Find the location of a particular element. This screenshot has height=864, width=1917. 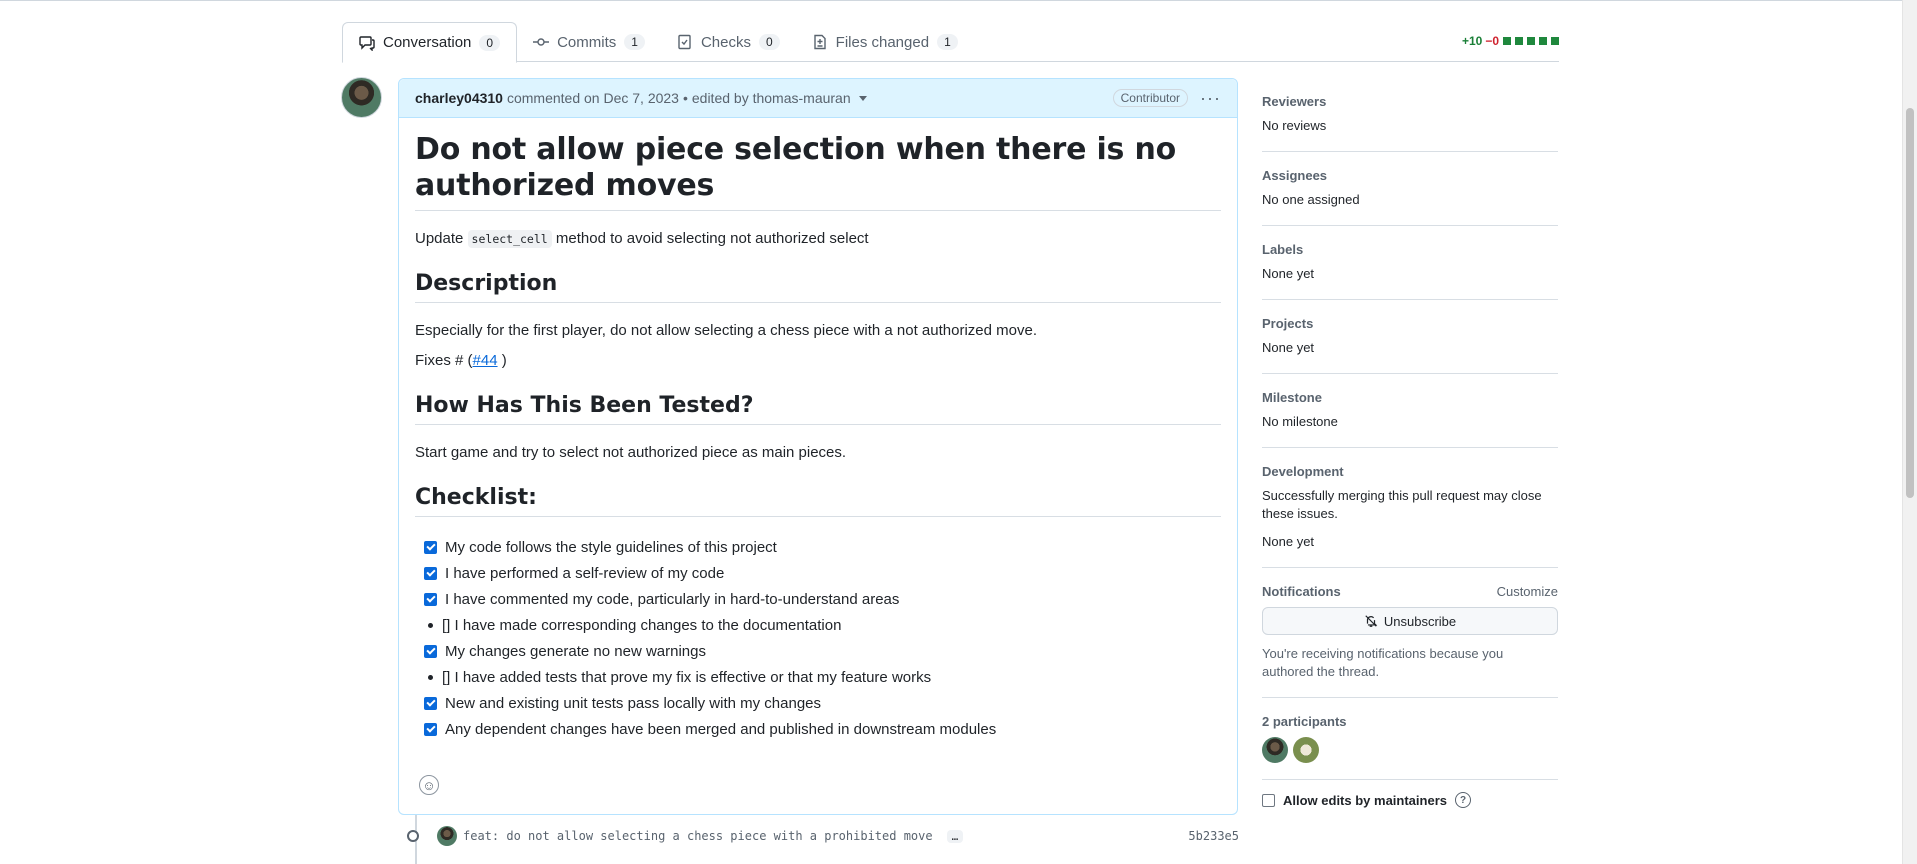

allow-edits-label: Allow edits by maintainers is located at coordinates (1365, 800).